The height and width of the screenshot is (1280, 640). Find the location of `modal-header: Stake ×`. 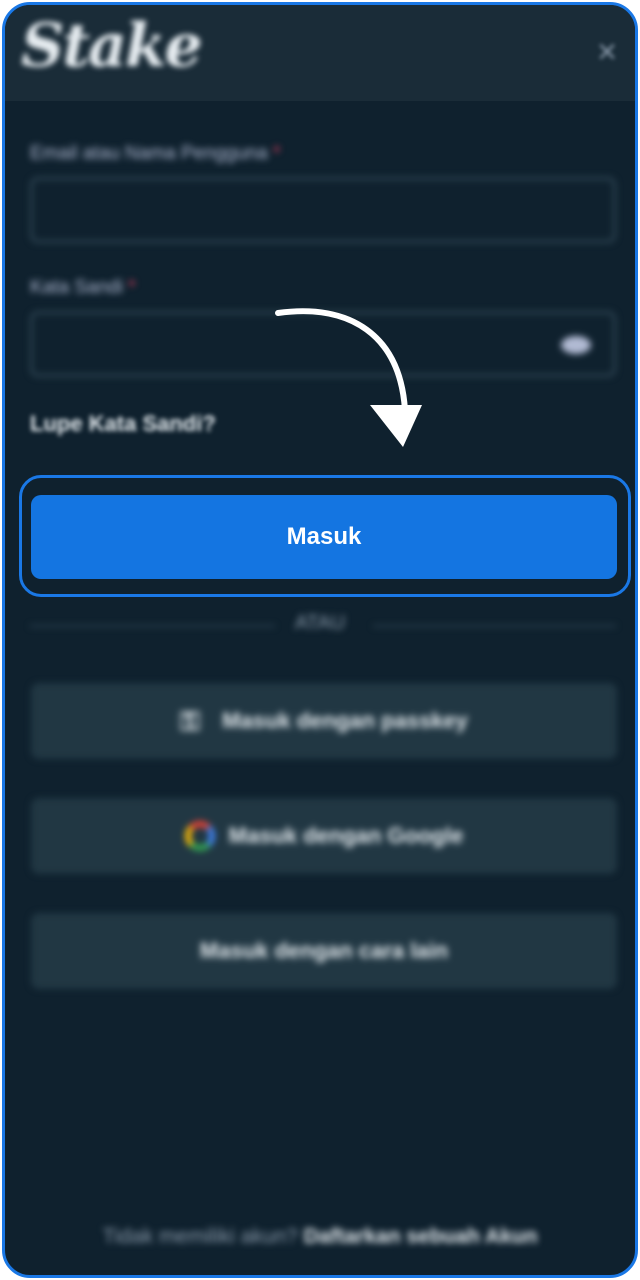

modal-header: Stake × is located at coordinates (320, 53).